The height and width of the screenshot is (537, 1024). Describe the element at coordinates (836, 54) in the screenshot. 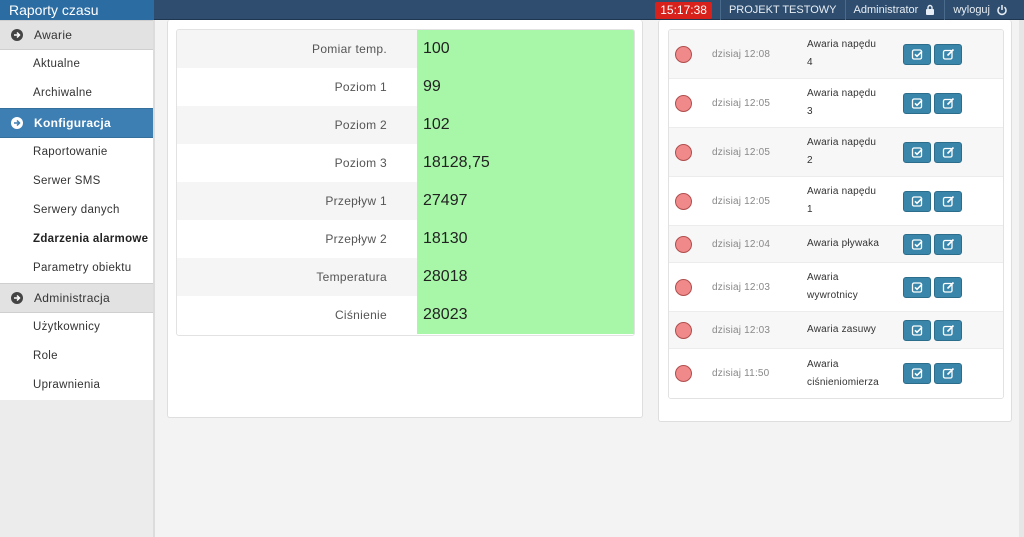

I see `alarm-row: dzisiaj 12:08 Awaria napędu 4` at that location.